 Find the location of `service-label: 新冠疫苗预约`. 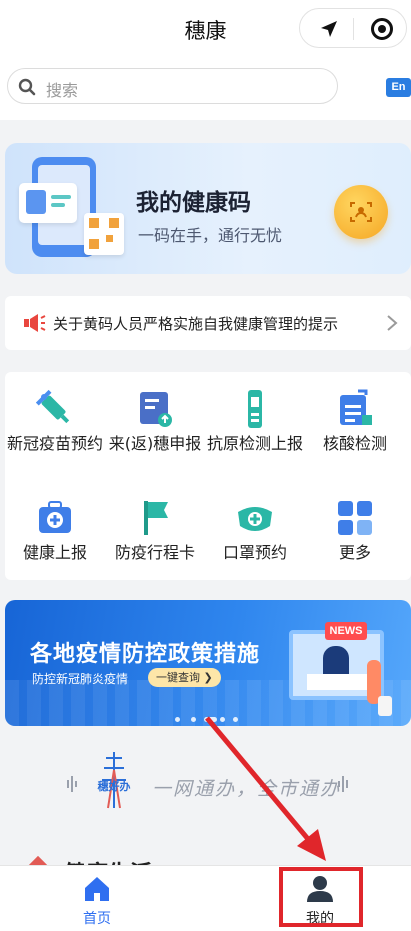

service-label: 新冠疫苗预约 is located at coordinates (54, 443).